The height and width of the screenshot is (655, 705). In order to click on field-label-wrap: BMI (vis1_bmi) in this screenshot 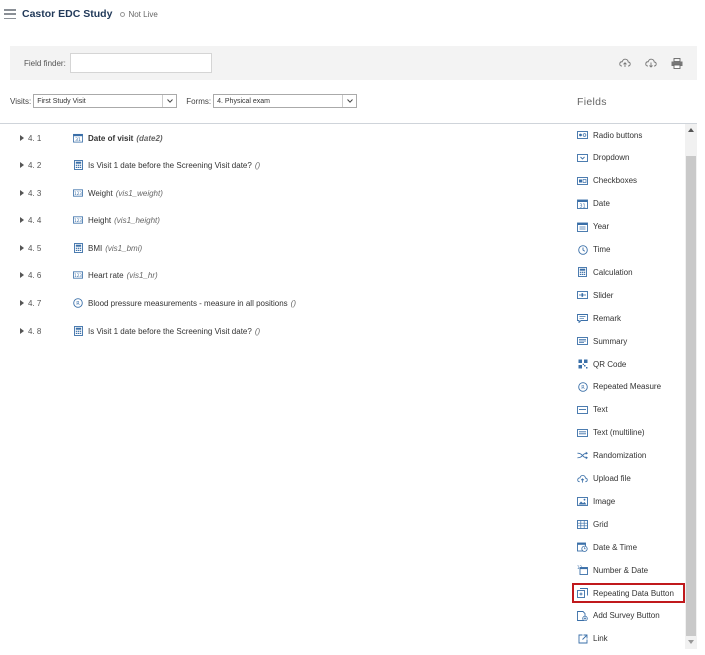, I will do `click(115, 248)`.